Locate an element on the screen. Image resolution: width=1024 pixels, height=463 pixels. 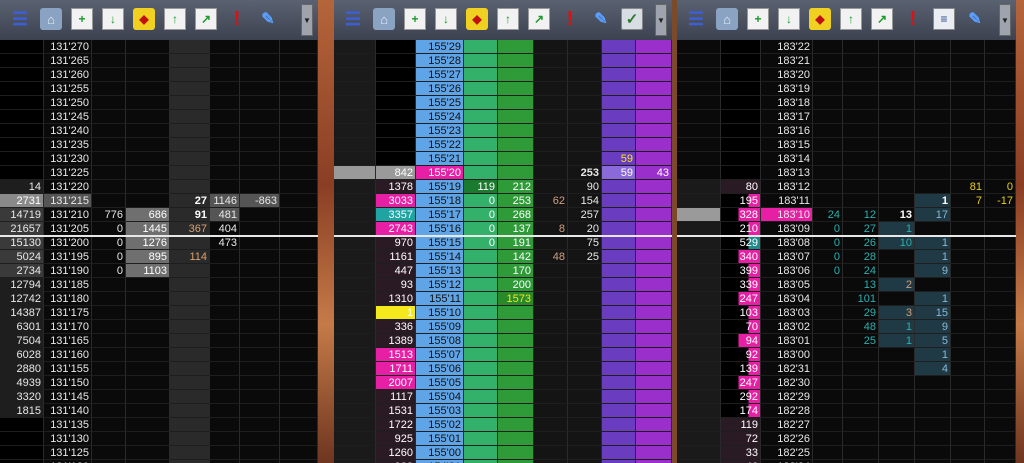
bid-size-cell: 14 is located at coordinates (22, 187).